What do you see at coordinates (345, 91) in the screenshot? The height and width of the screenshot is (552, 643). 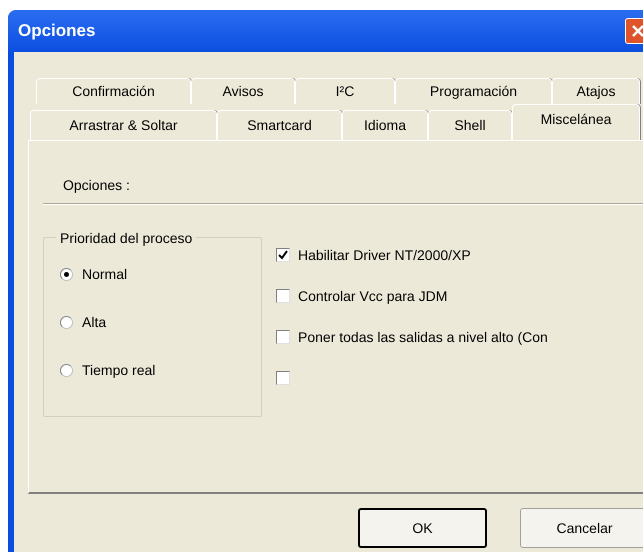 I see `tab: I²C` at bounding box center [345, 91].